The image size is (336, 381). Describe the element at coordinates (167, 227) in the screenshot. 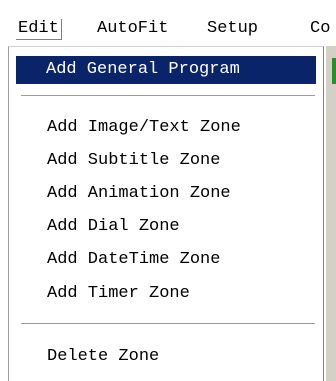

I see `menu-item-add-dial-zone: Add Dial Zone` at that location.